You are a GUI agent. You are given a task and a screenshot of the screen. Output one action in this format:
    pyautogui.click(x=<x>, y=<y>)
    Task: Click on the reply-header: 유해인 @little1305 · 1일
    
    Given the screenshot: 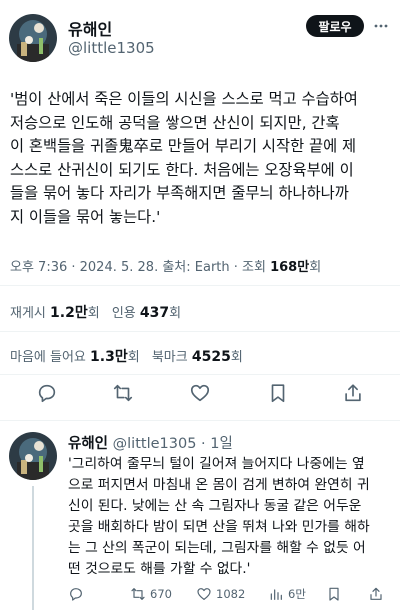 What is the action you would take?
    pyautogui.click(x=150, y=442)
    